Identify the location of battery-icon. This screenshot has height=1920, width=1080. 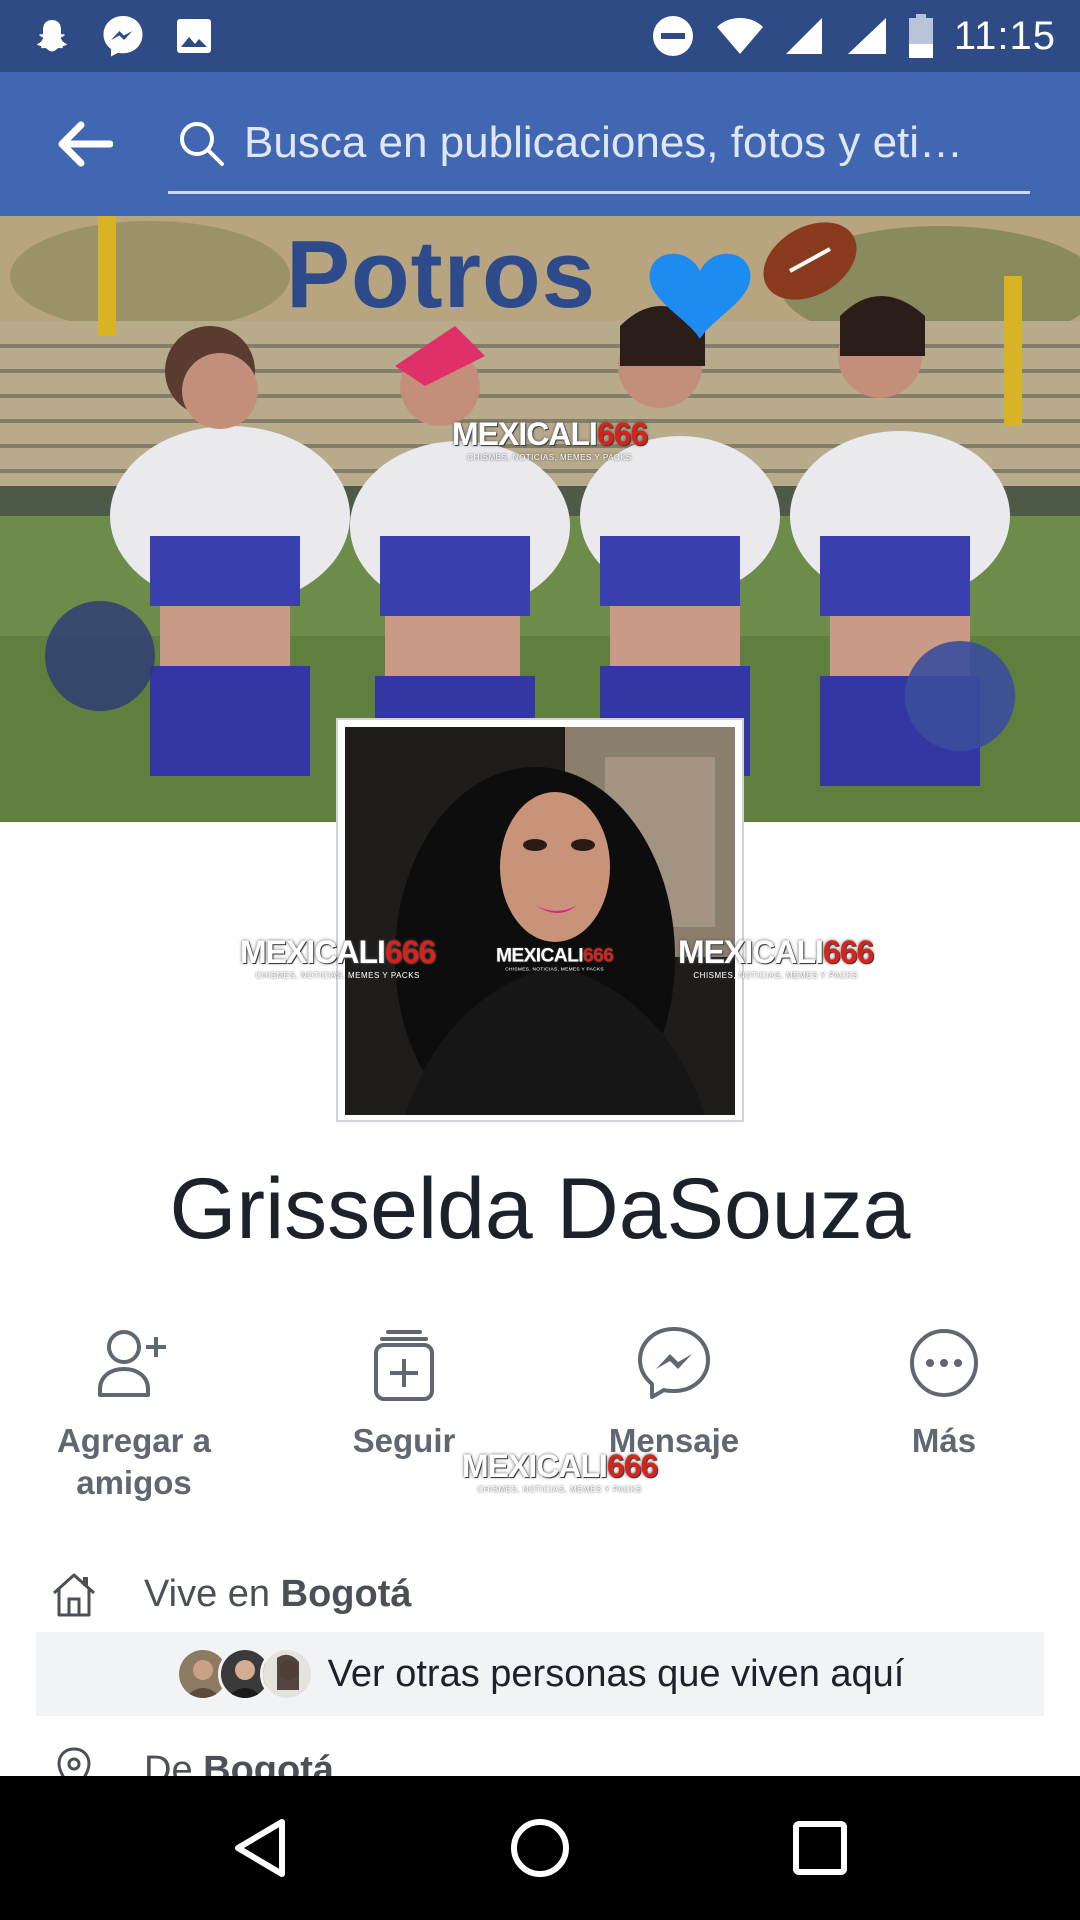
(921, 36).